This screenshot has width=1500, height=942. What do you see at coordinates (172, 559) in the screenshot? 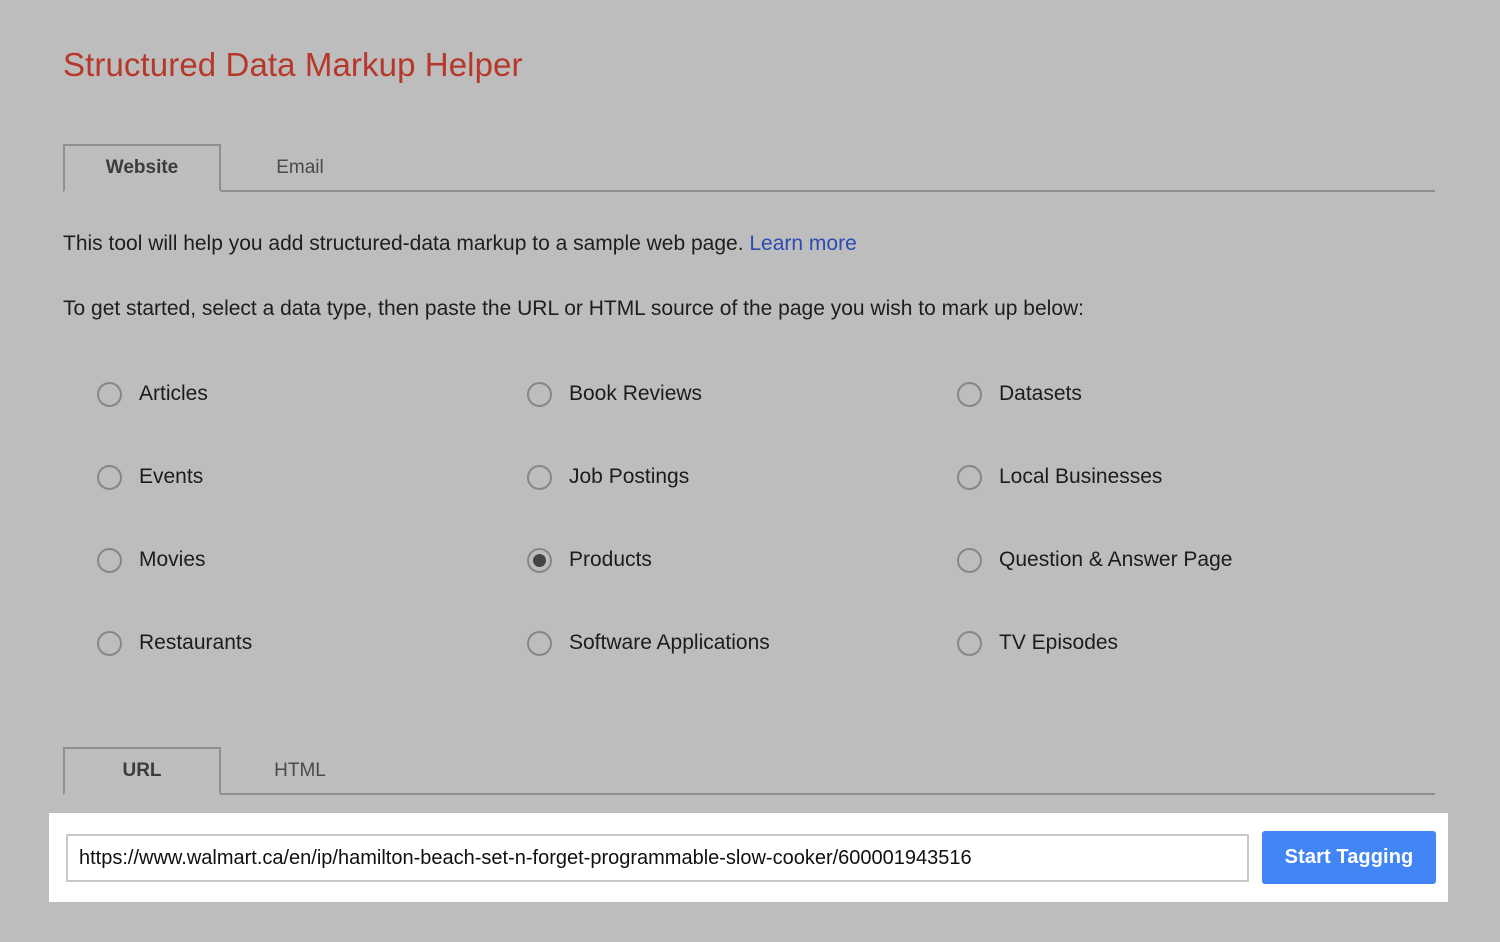
I see `radio-option-label: Movies` at bounding box center [172, 559].